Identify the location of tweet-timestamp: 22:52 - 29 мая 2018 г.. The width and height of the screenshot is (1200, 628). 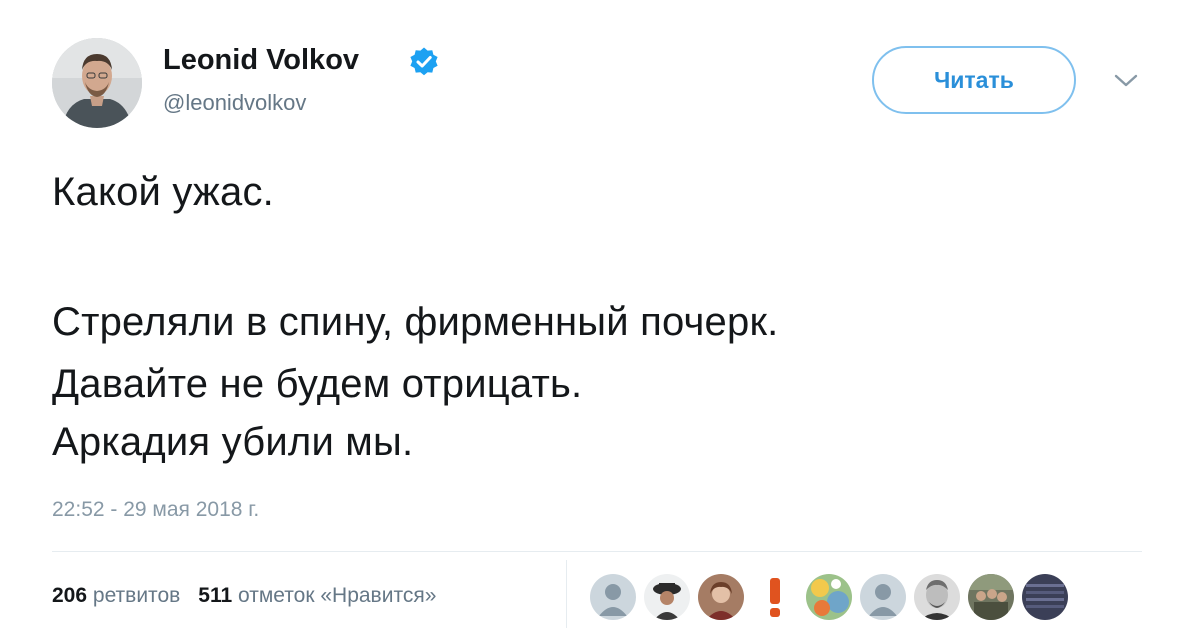
(155, 510).